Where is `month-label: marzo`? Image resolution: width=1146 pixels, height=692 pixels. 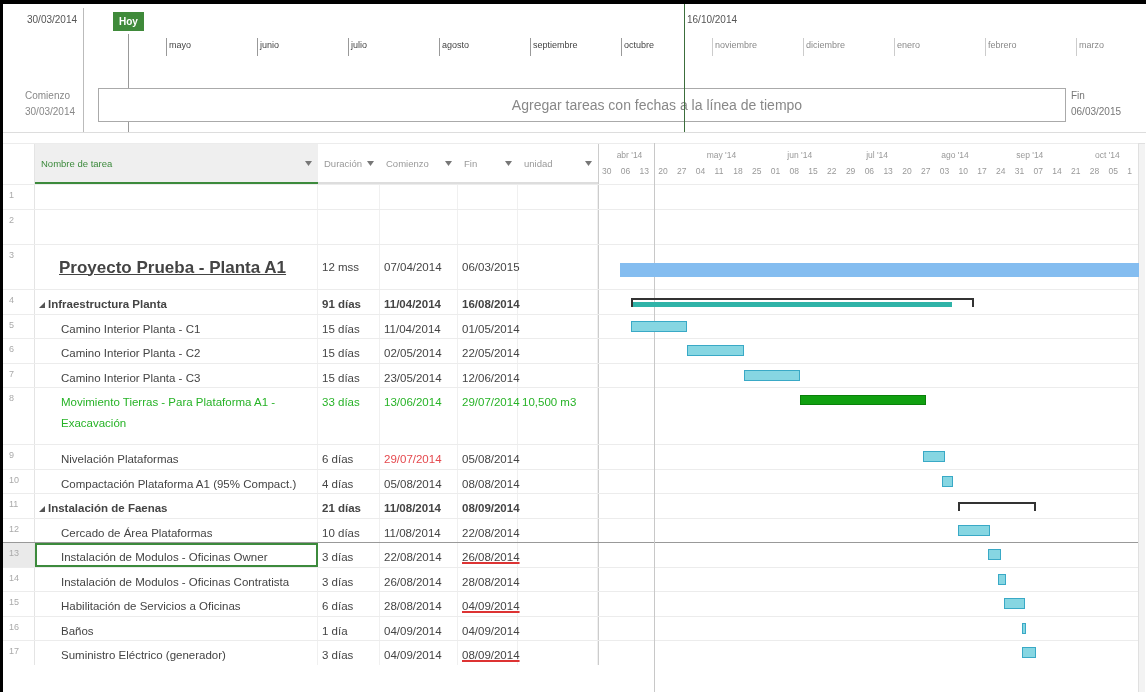 month-label: marzo is located at coordinates (1111, 47).